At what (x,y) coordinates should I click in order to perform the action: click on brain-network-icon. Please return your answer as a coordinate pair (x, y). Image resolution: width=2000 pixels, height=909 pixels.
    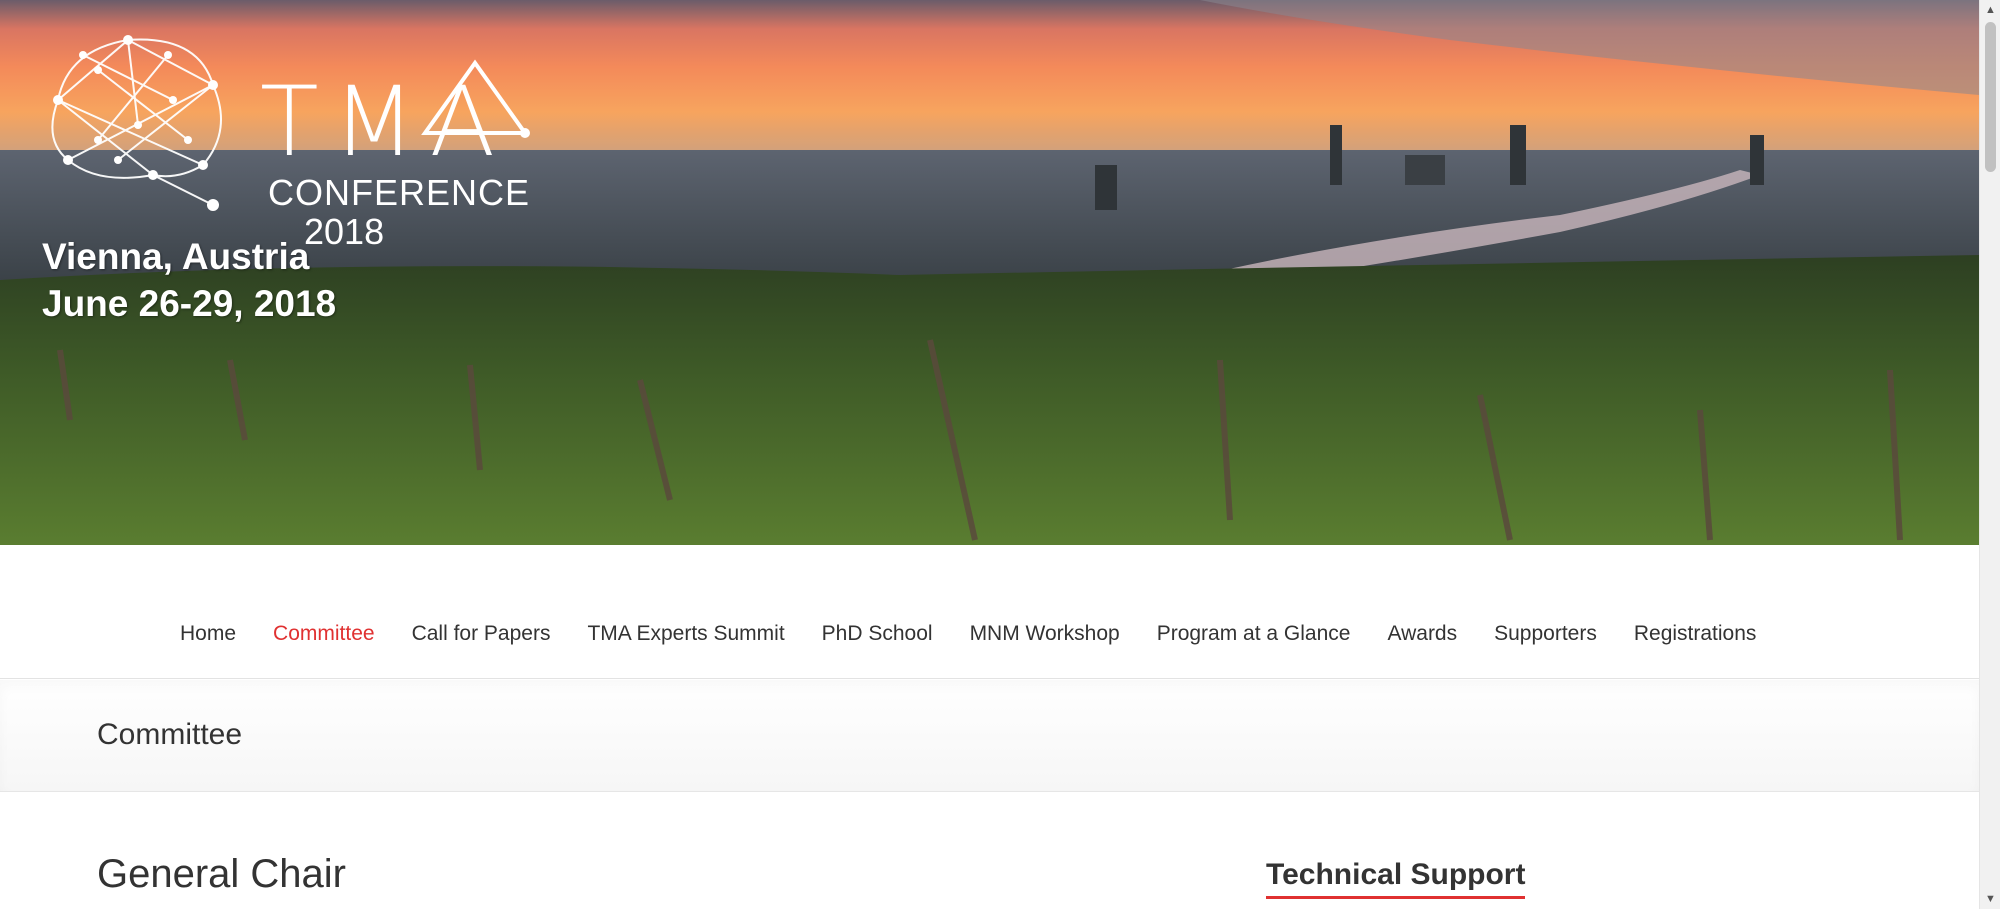
    Looking at the image, I should click on (136, 123).